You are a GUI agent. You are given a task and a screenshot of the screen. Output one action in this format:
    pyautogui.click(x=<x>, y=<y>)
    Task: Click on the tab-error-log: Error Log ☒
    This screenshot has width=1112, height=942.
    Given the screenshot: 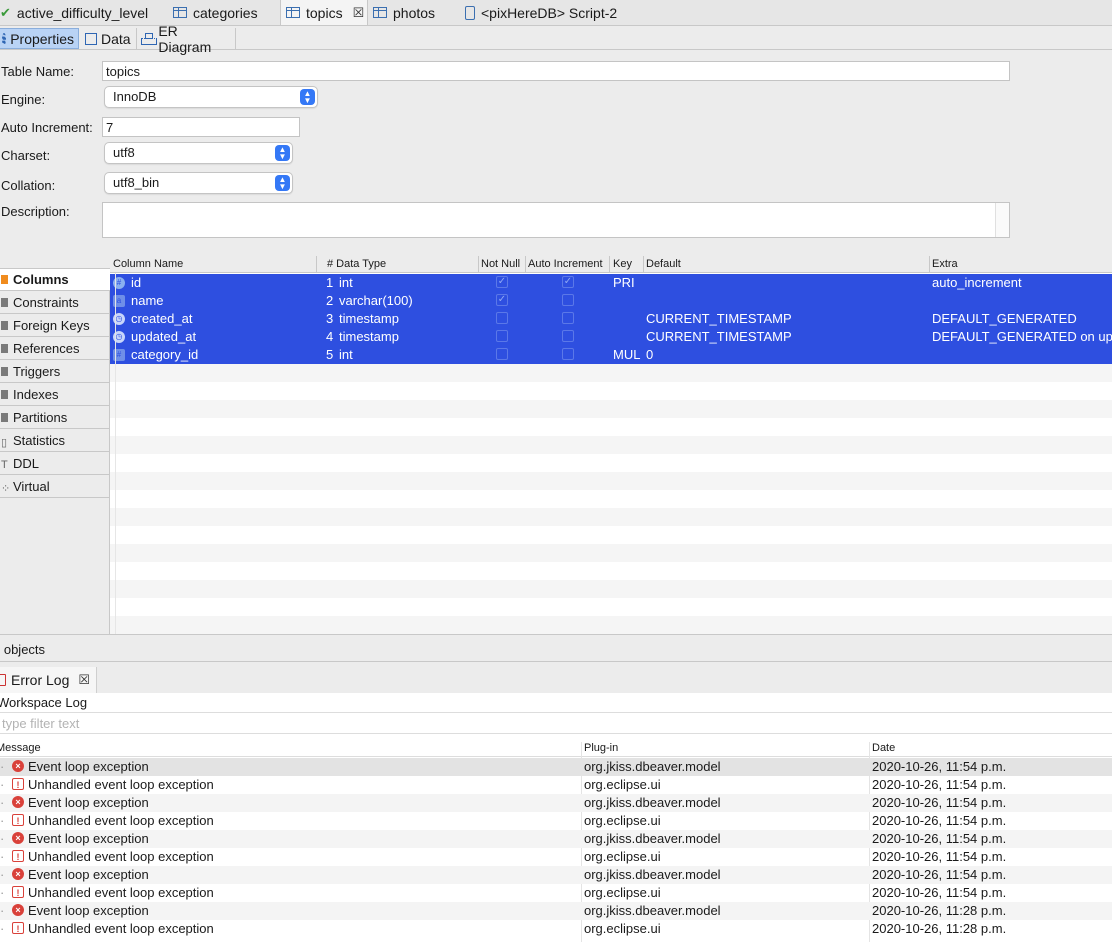 What is the action you would take?
    pyautogui.click(x=49, y=680)
    